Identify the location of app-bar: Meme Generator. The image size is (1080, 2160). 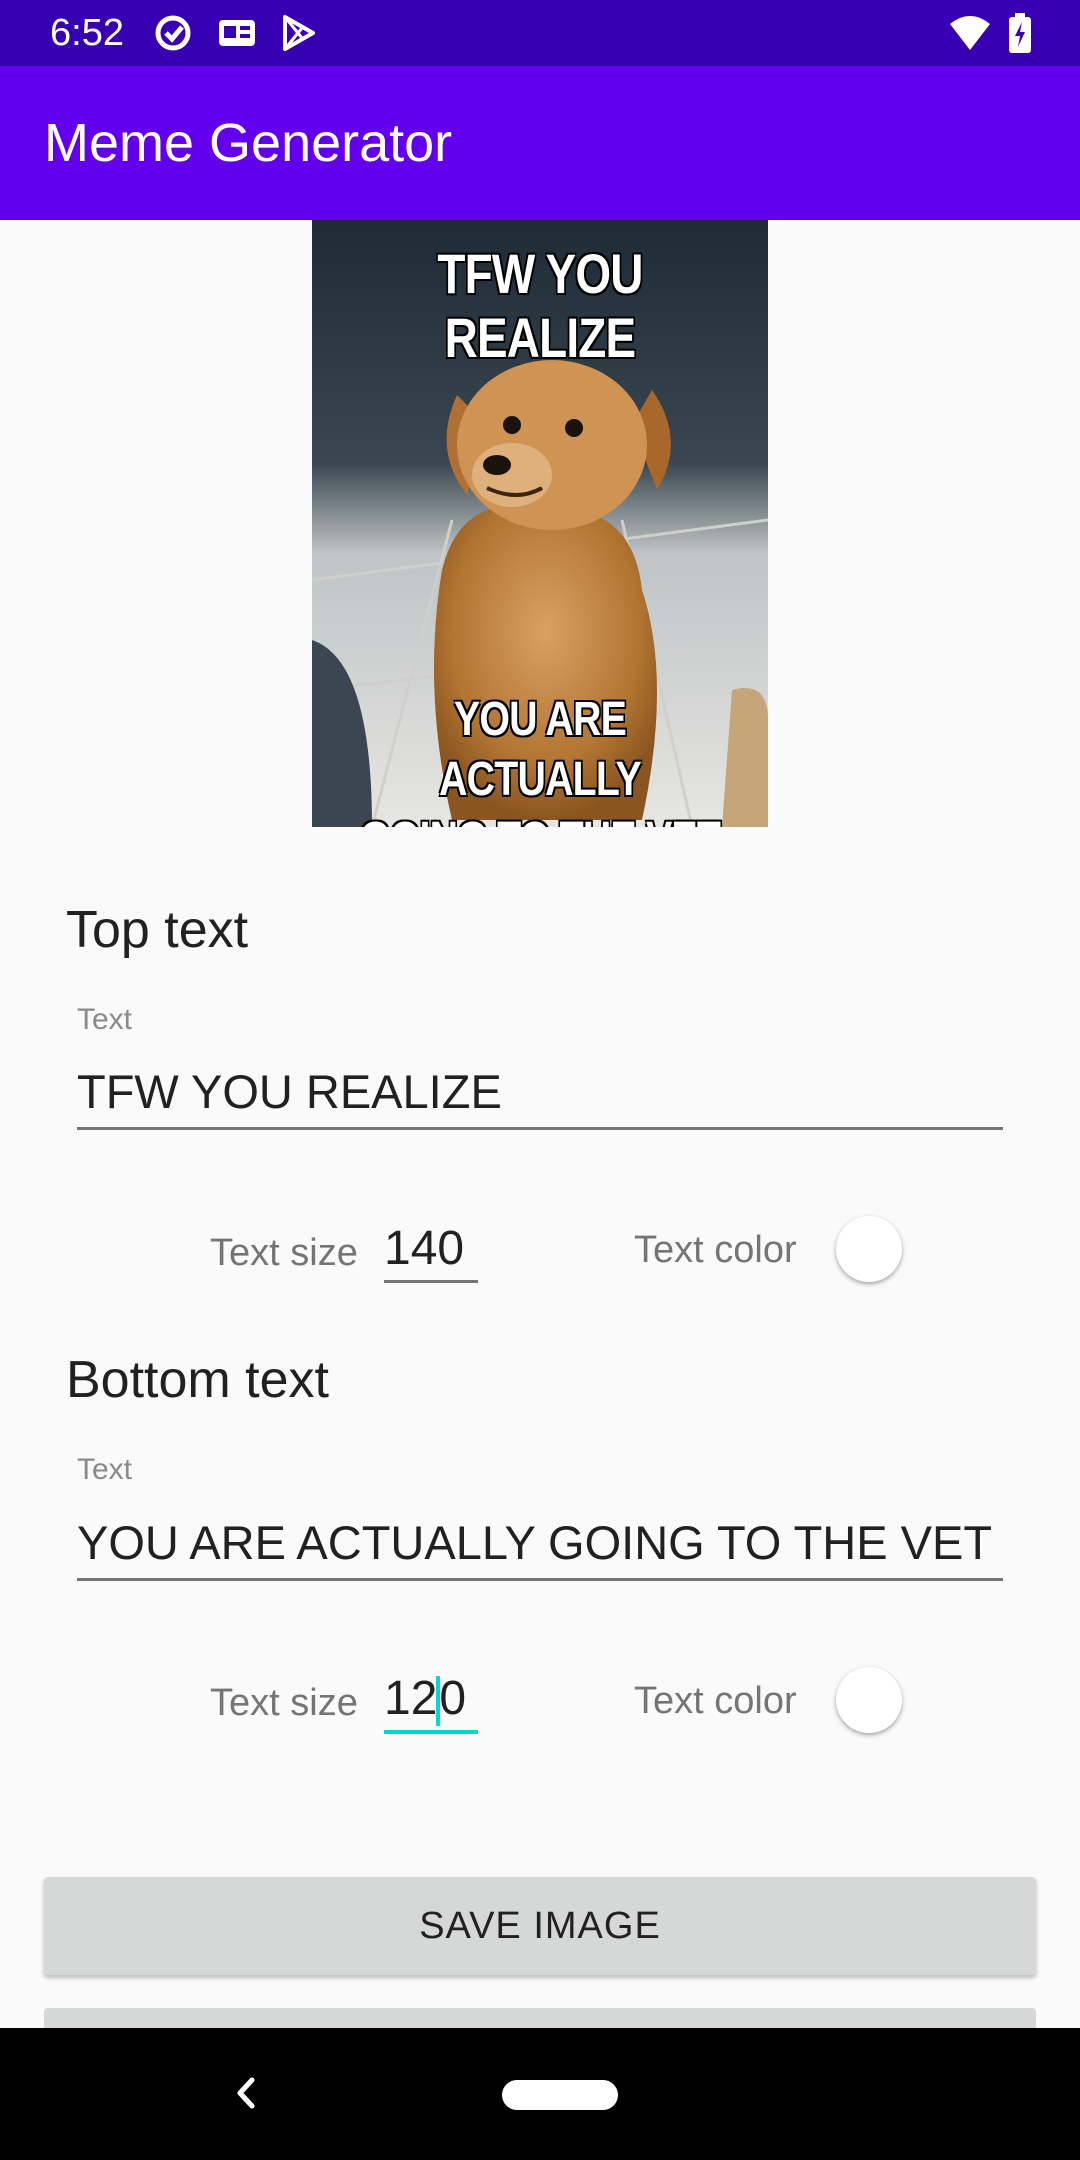
(540, 143).